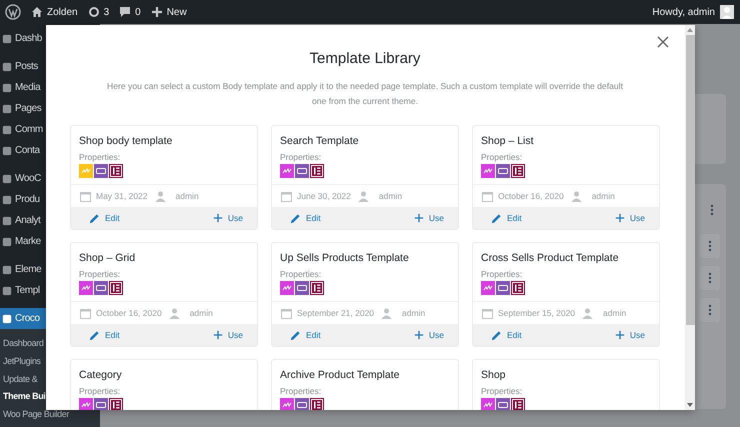 Image resolution: width=740 pixels, height=427 pixels. What do you see at coordinates (324, 196) in the screenshot?
I see `template-date: June 30, 2022` at bounding box center [324, 196].